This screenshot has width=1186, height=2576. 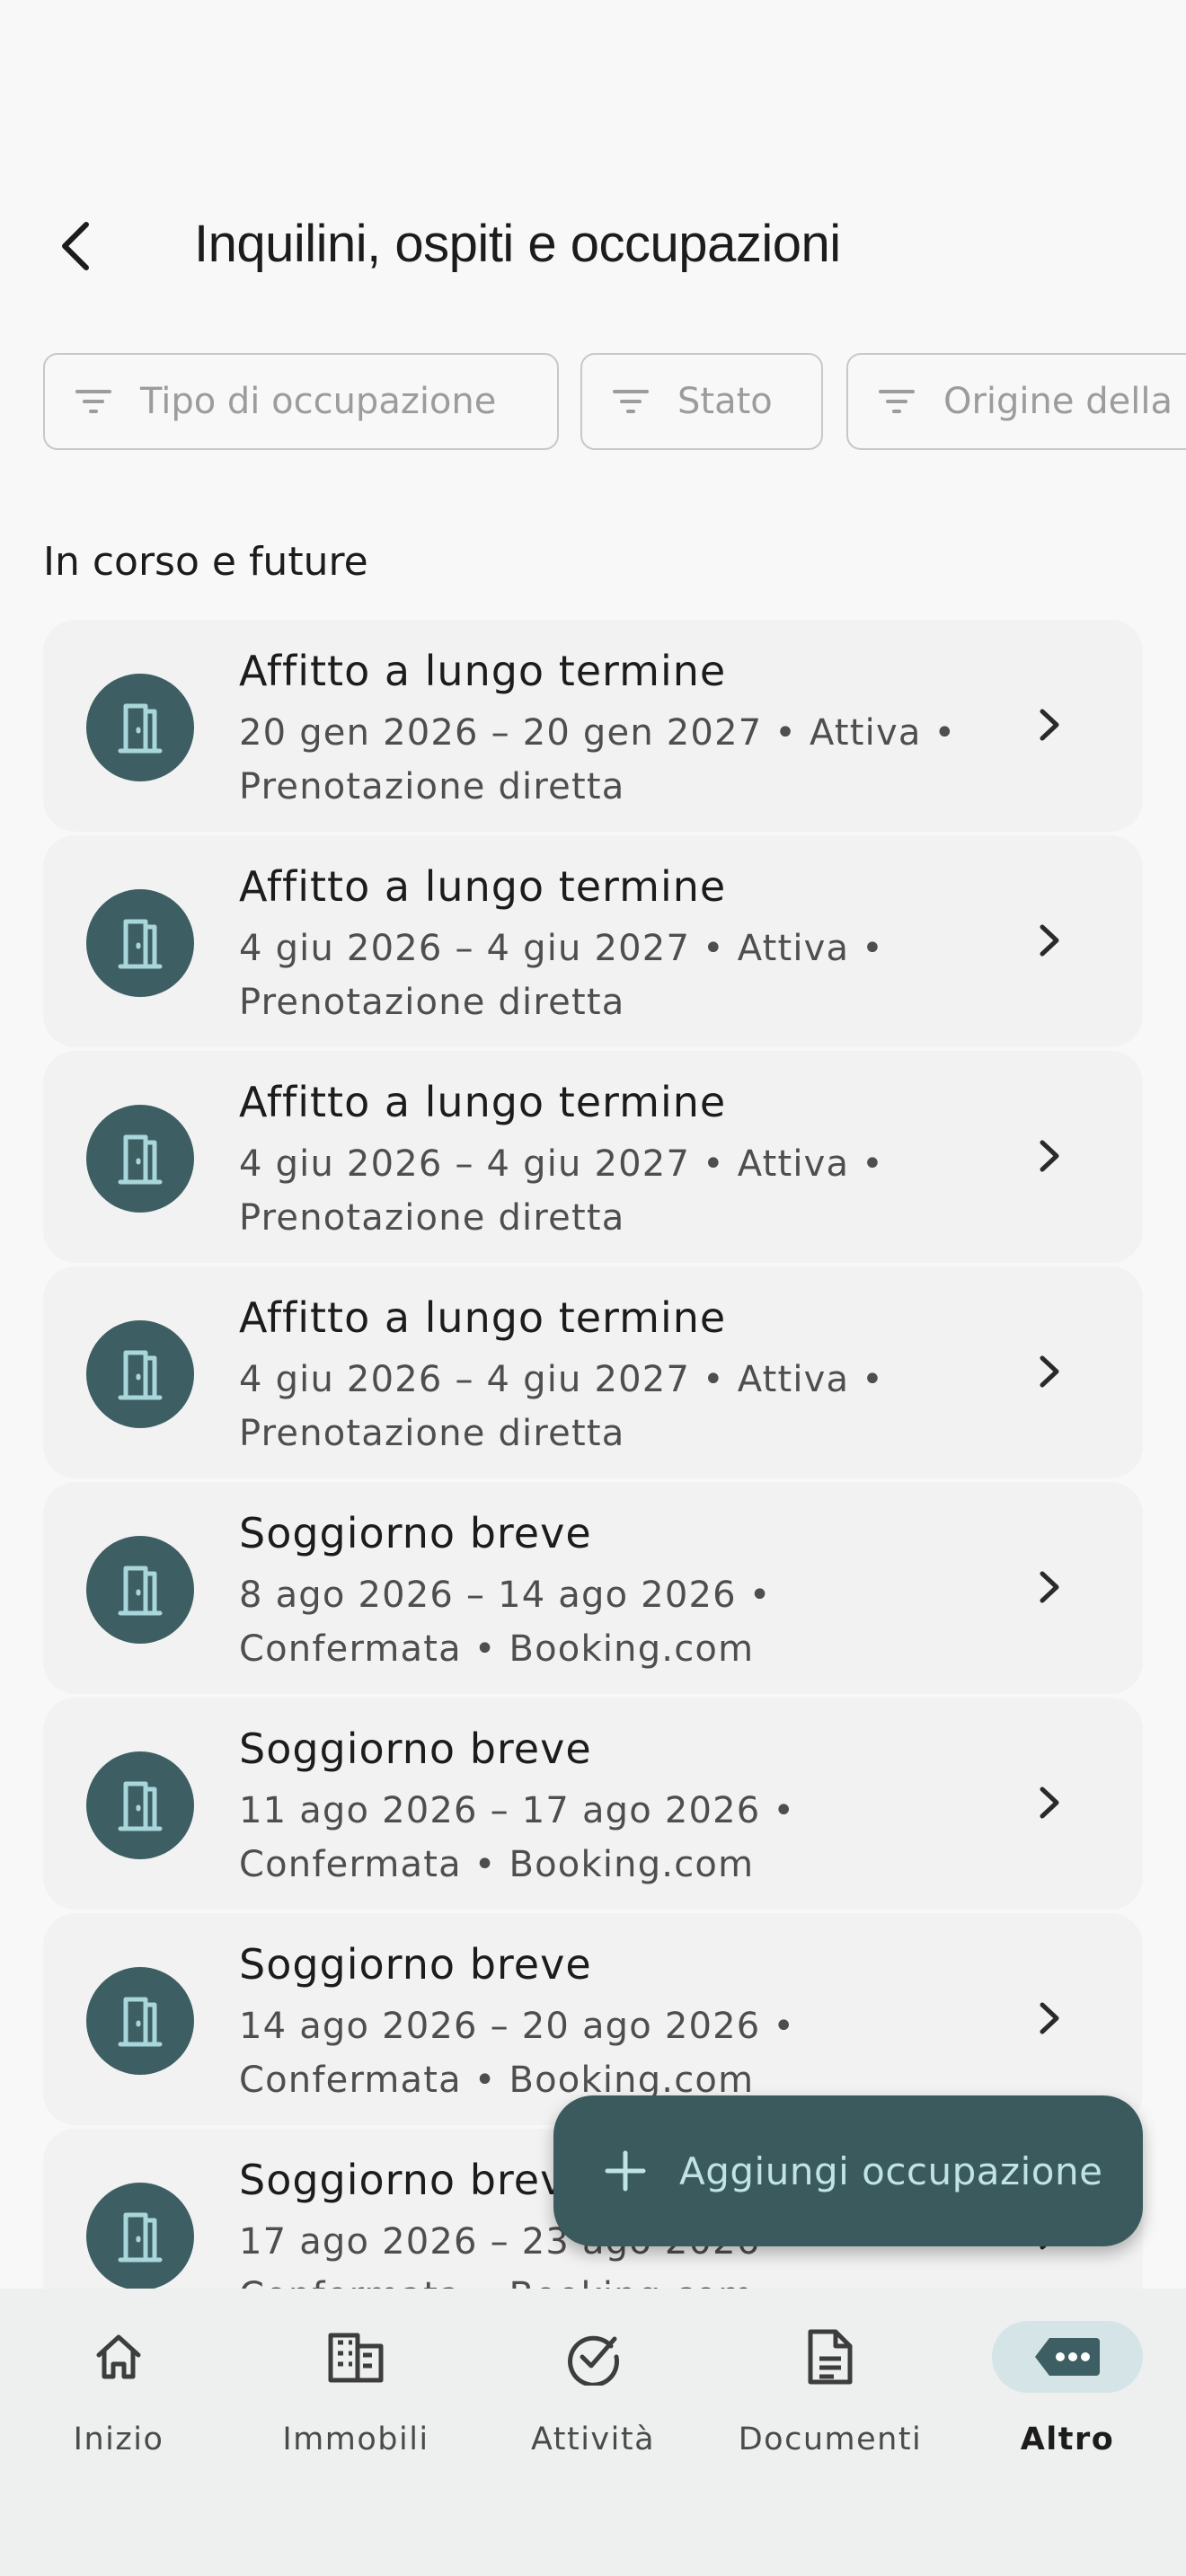 I want to click on filter-chip-label: Stato, so click(x=725, y=401).